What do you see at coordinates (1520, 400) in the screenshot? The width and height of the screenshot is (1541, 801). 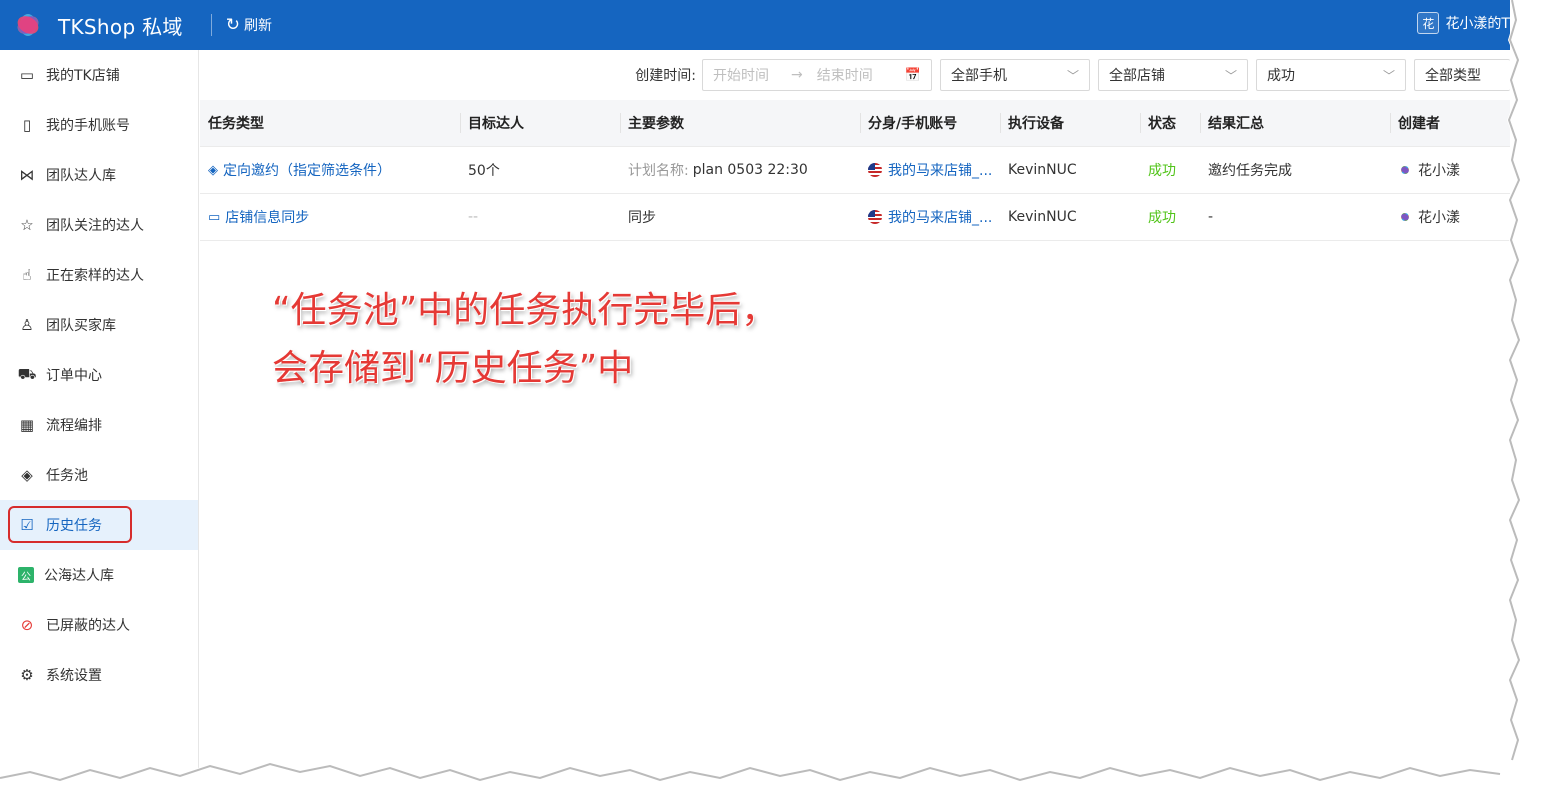 I see `torn-edge-right` at bounding box center [1520, 400].